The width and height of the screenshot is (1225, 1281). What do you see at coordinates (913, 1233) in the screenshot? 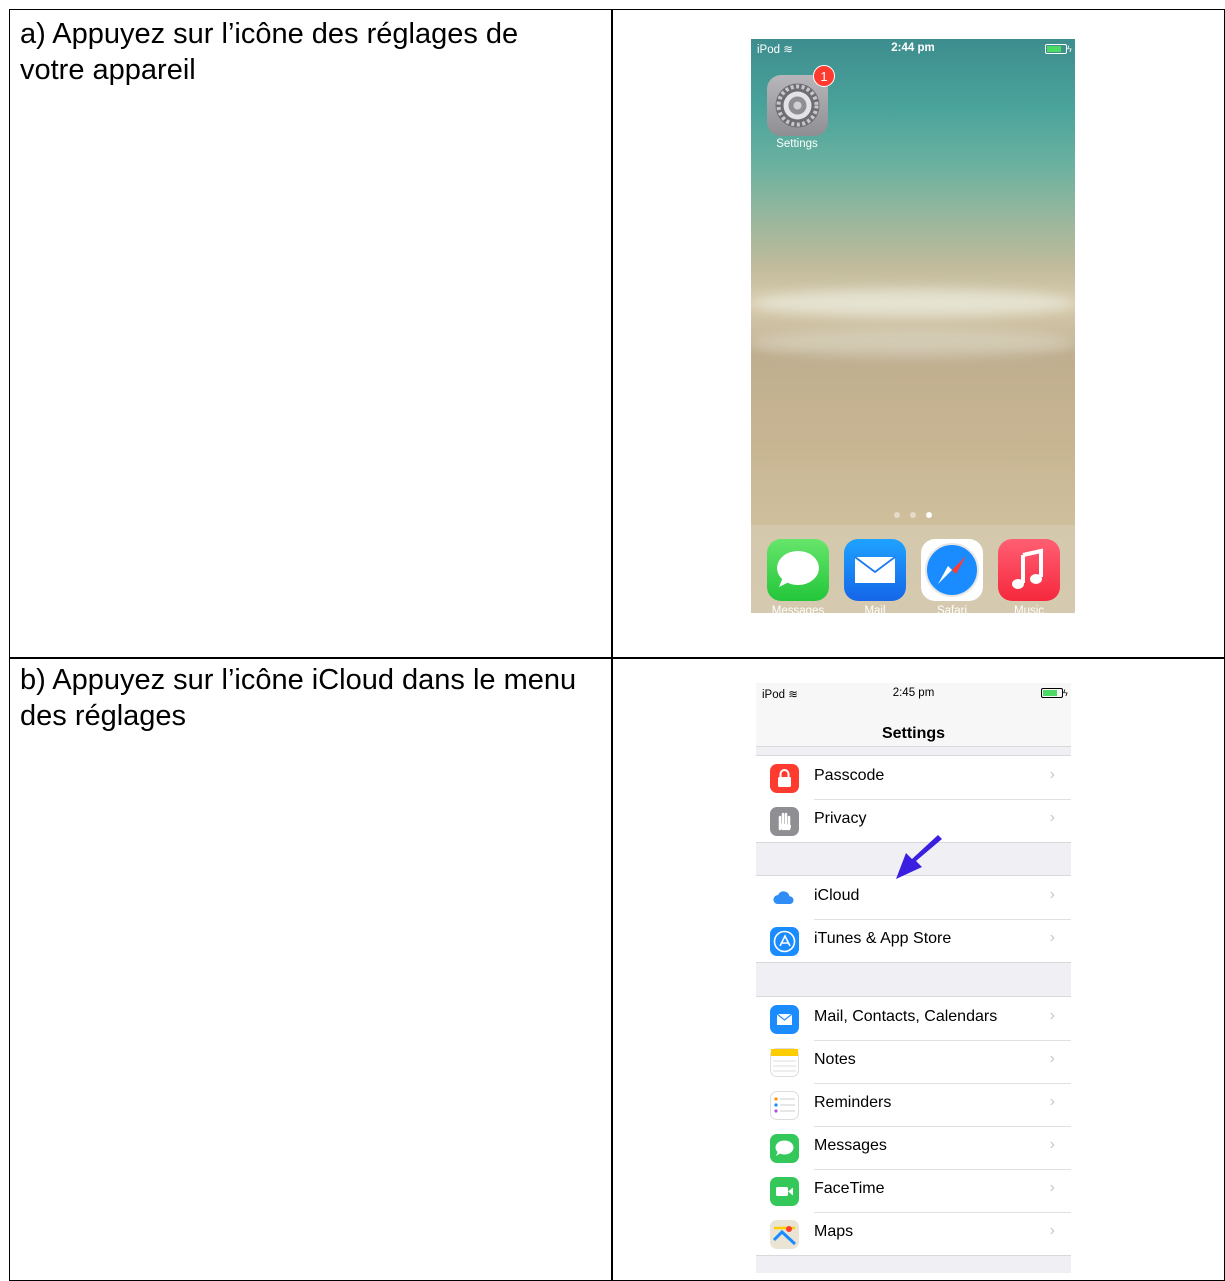
I see `settings-row-maps: Maps ›` at bounding box center [913, 1233].